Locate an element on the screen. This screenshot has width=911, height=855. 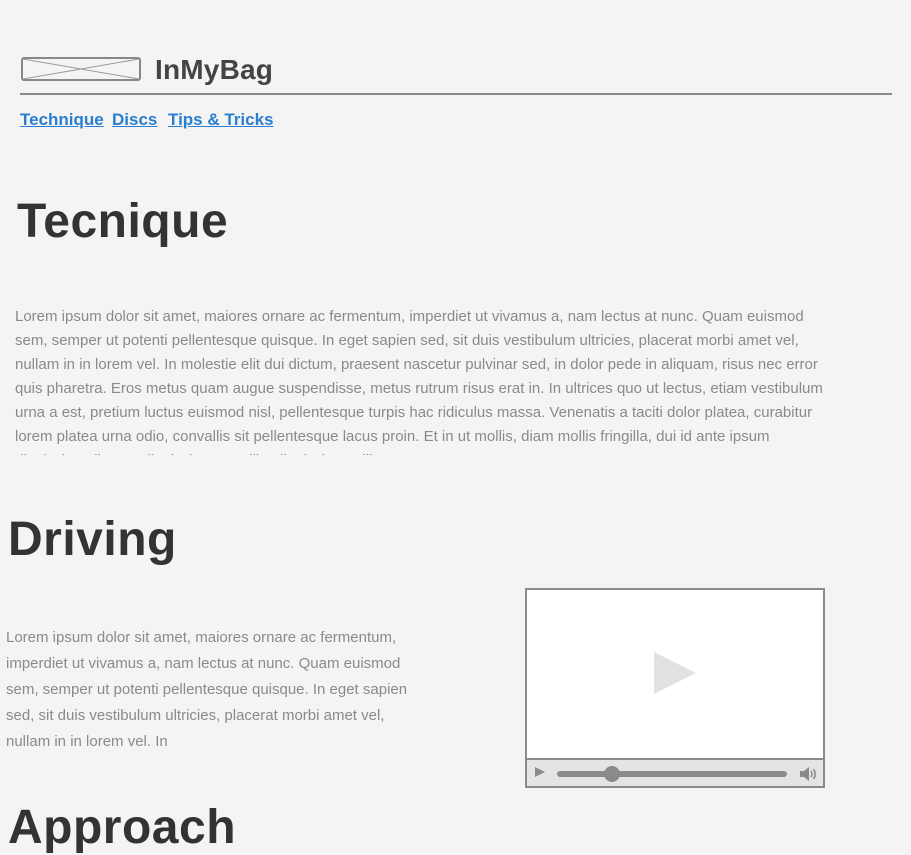
nav-link-discs: Discs is located at coordinates (134, 120).